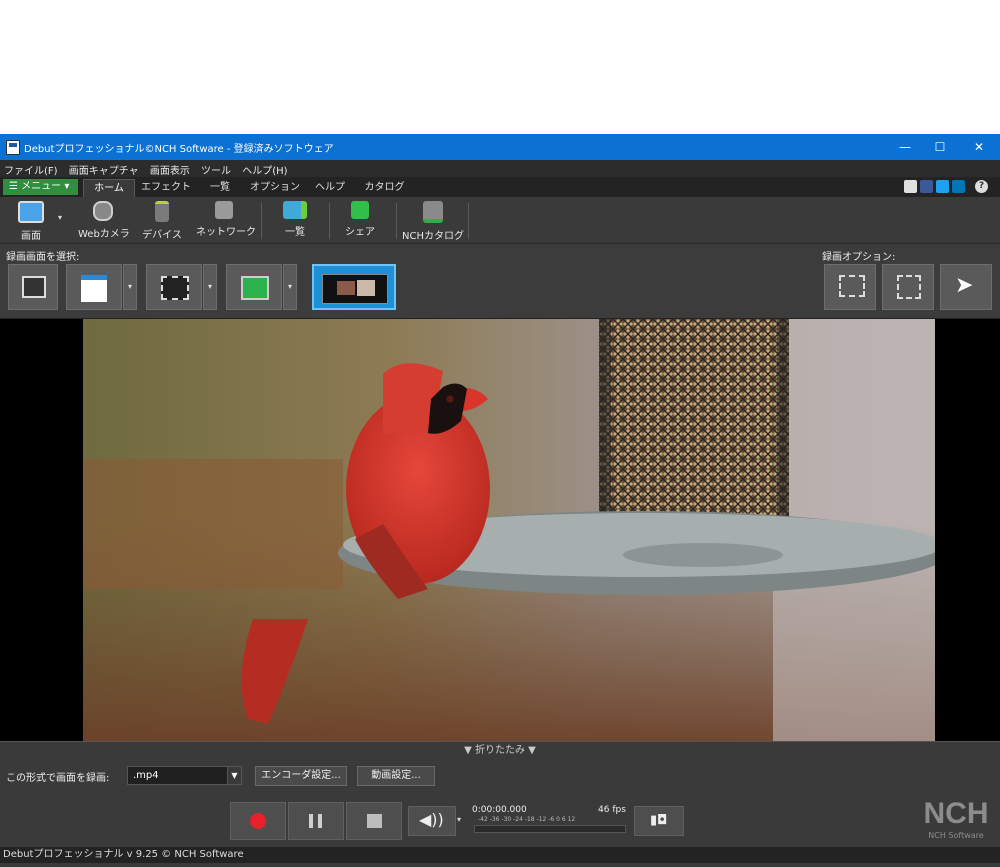 The width and height of the screenshot is (1000, 867). Describe the element at coordinates (109, 188) in the screenshot. I see `tab-home: ホーム` at that location.